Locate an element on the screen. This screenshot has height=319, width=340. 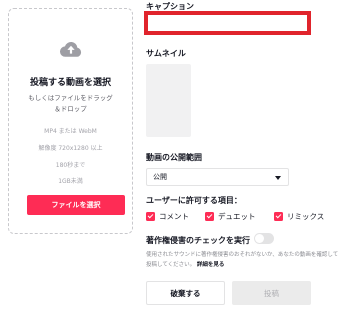
upload-title: 投稿する動画を選択 is located at coordinates (70, 83).